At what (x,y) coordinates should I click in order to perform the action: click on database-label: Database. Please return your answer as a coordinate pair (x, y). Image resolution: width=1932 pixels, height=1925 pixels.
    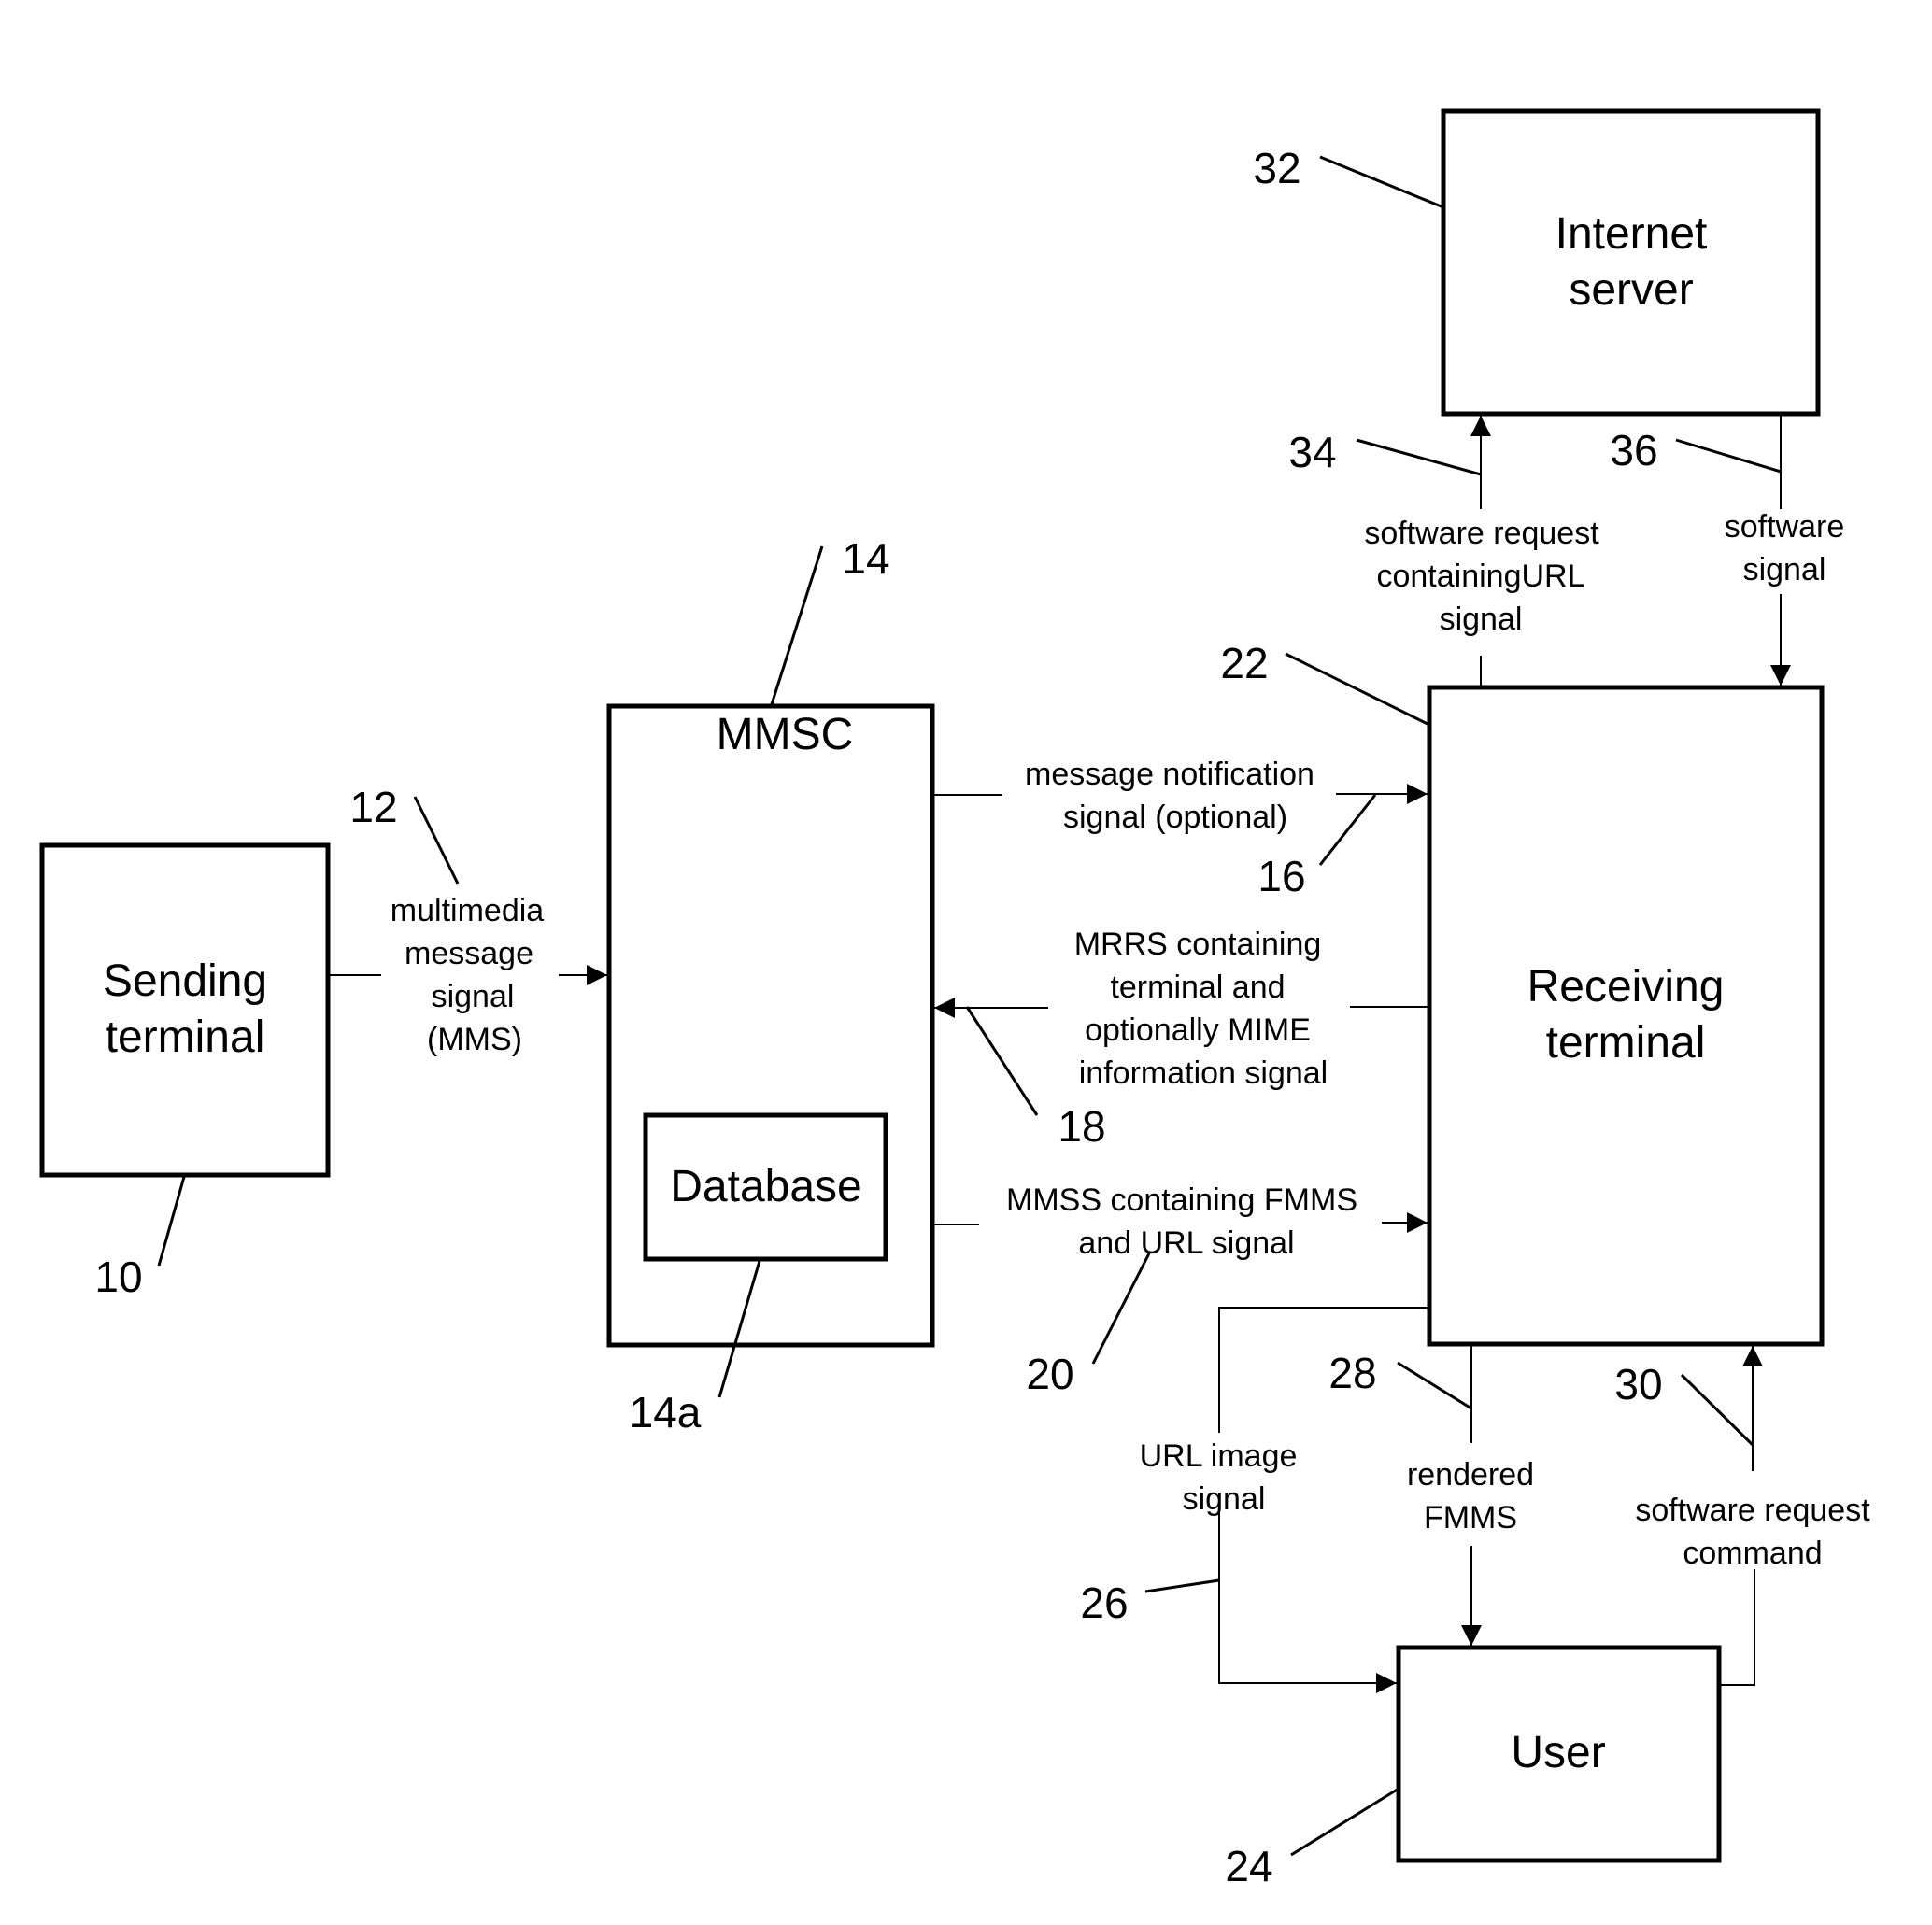
    Looking at the image, I should click on (765, 1186).